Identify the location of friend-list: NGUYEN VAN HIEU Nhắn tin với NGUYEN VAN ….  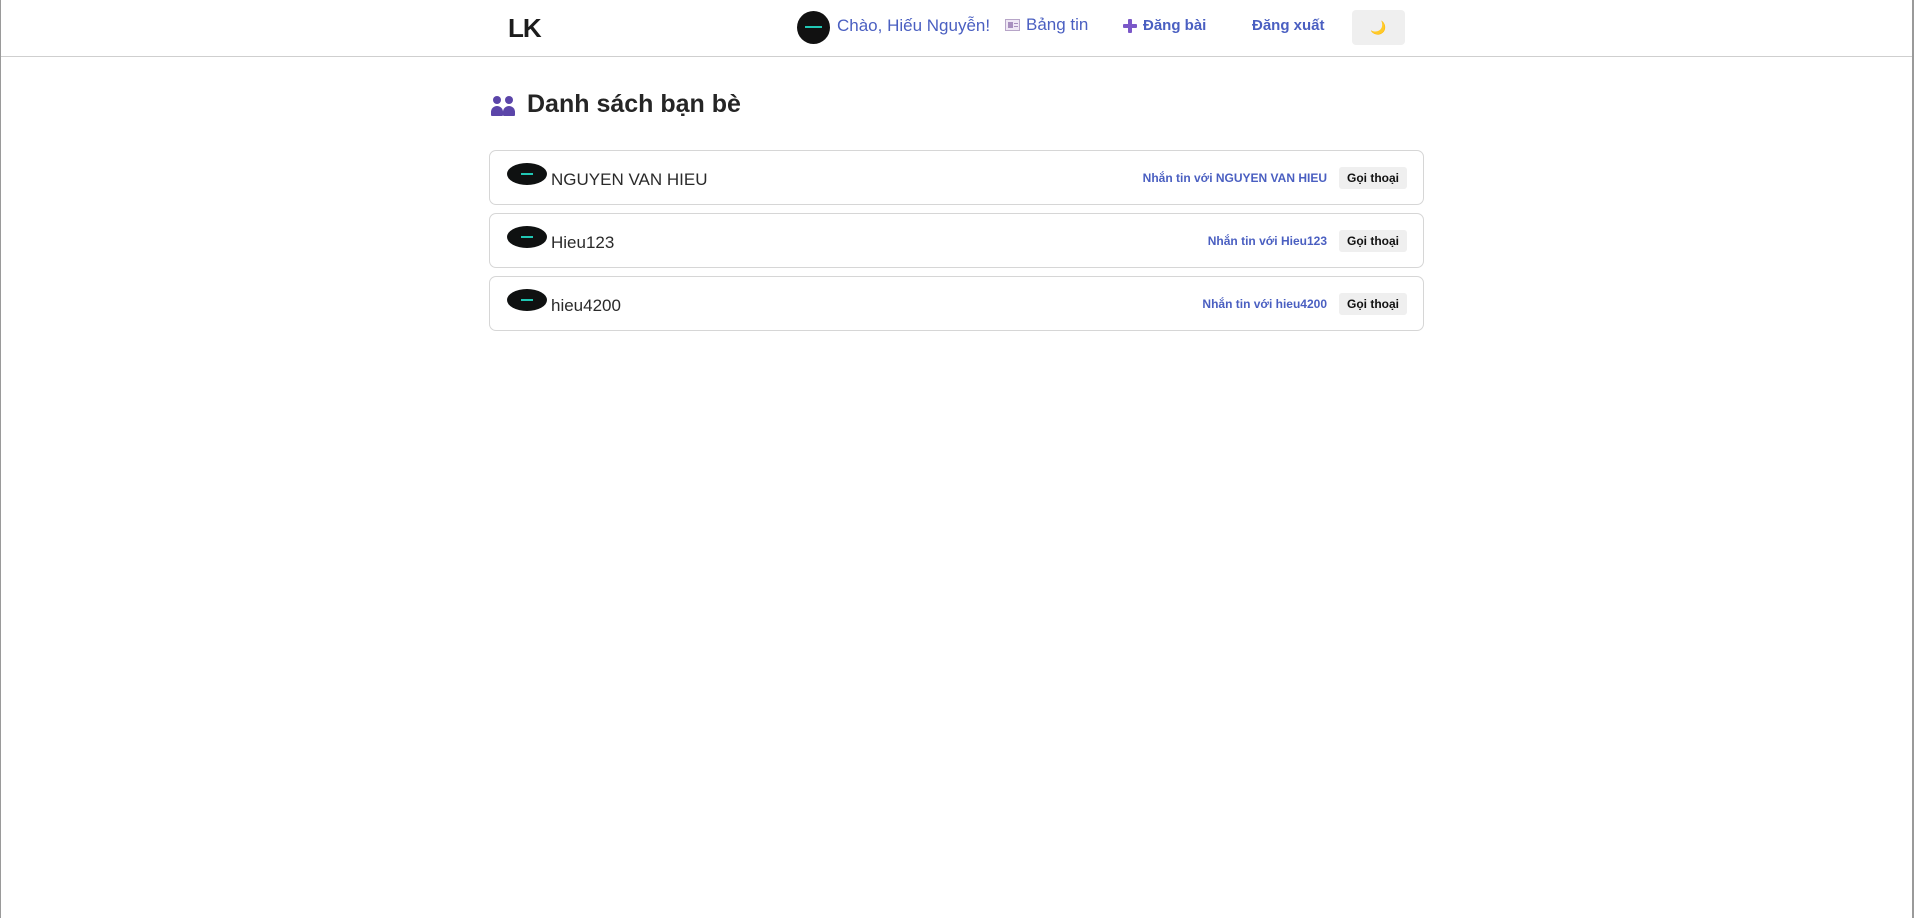
(956, 244).